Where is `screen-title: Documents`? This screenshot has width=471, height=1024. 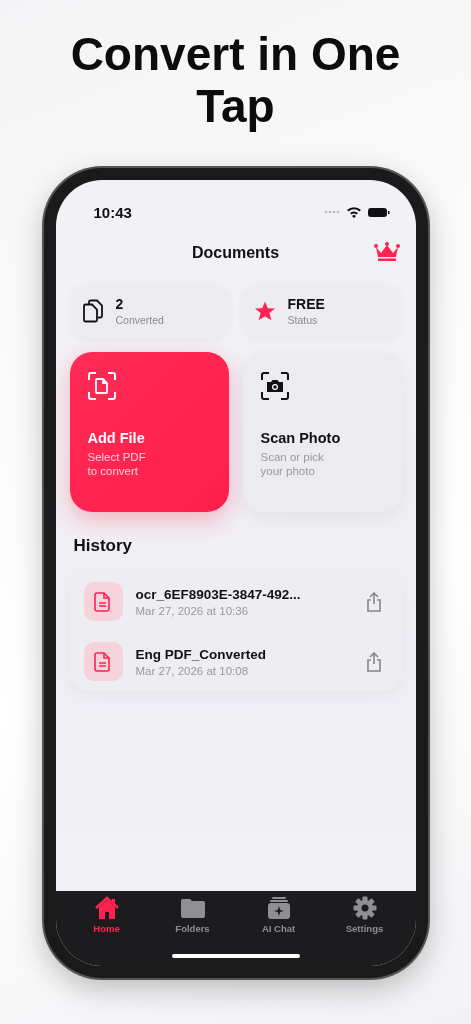 screen-title: Documents is located at coordinates (235, 253).